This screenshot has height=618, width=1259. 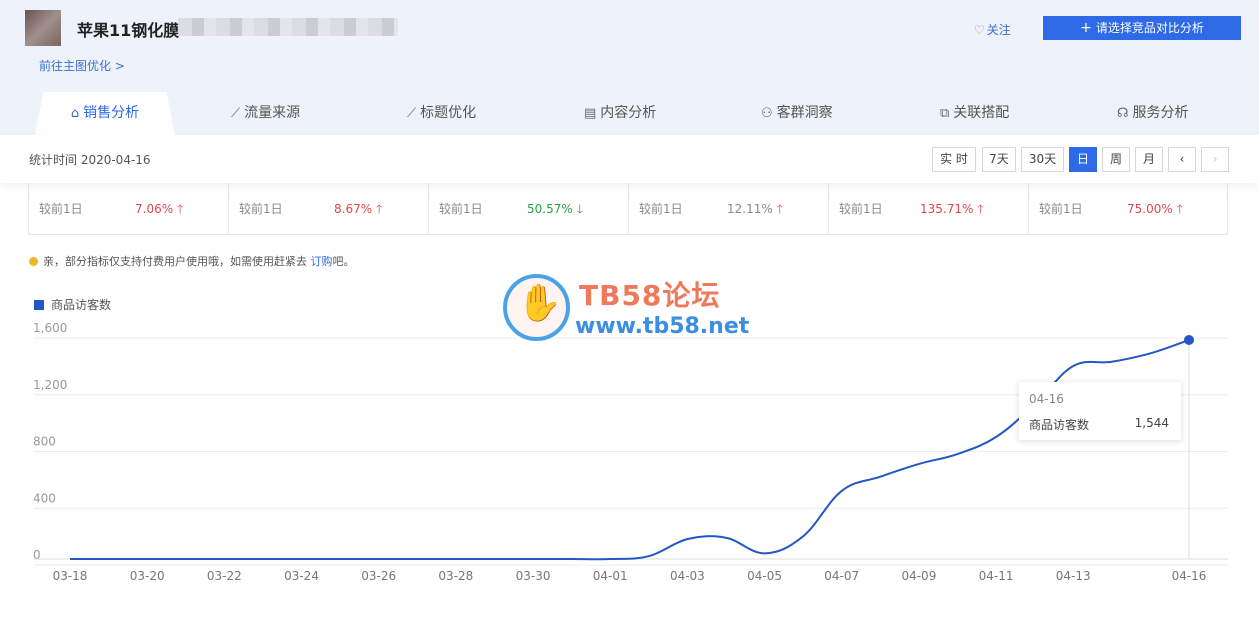 What do you see at coordinates (662, 326) in the screenshot?
I see `watermark-url: www.tb58.net` at bounding box center [662, 326].